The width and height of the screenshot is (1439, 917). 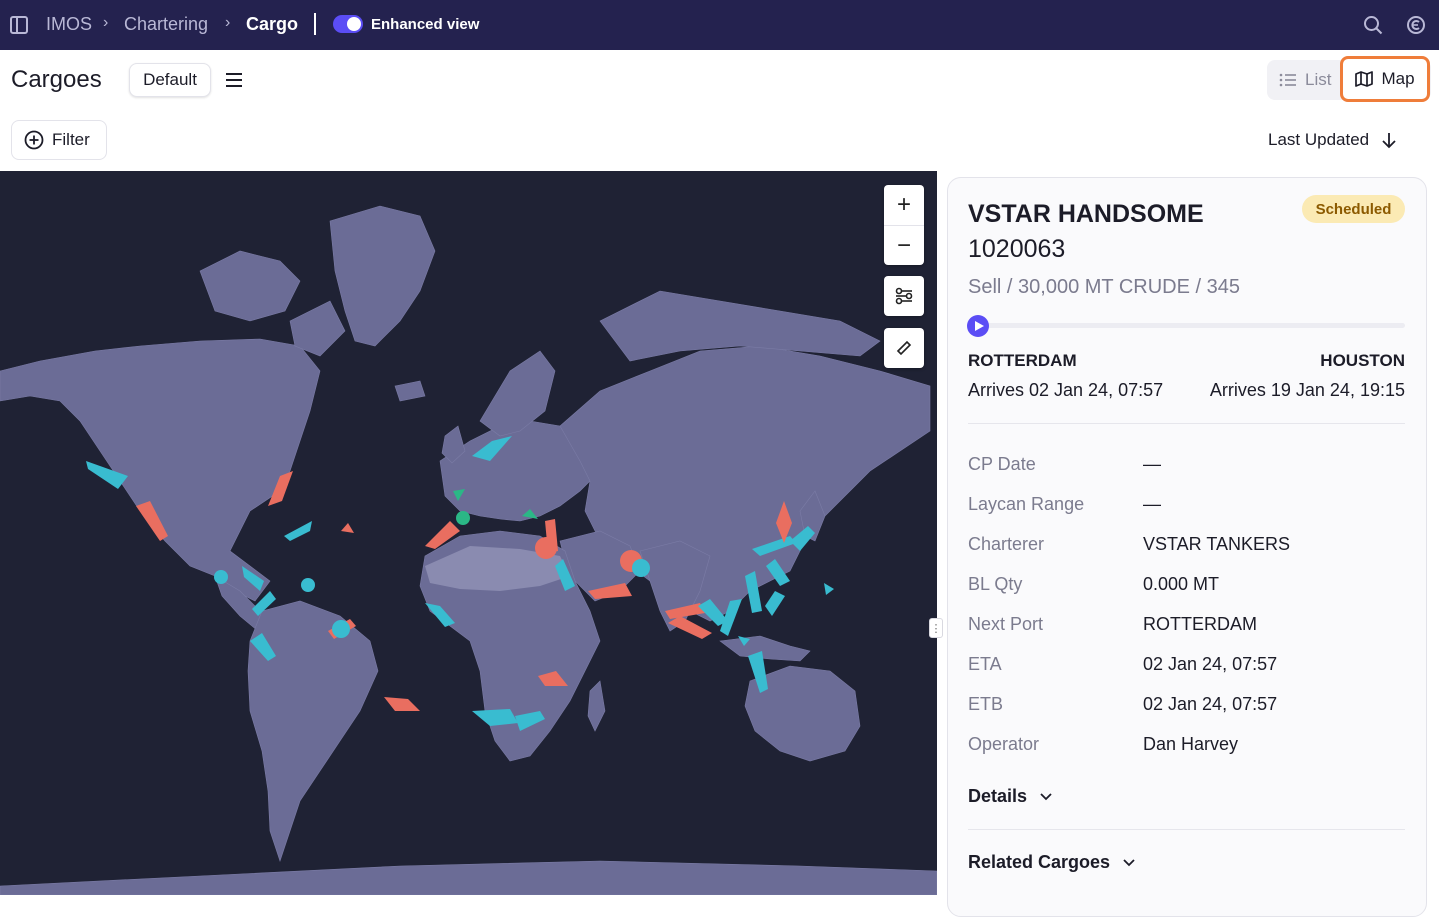 What do you see at coordinates (1004, 744) in the screenshot?
I see `operator-label: Operator` at bounding box center [1004, 744].